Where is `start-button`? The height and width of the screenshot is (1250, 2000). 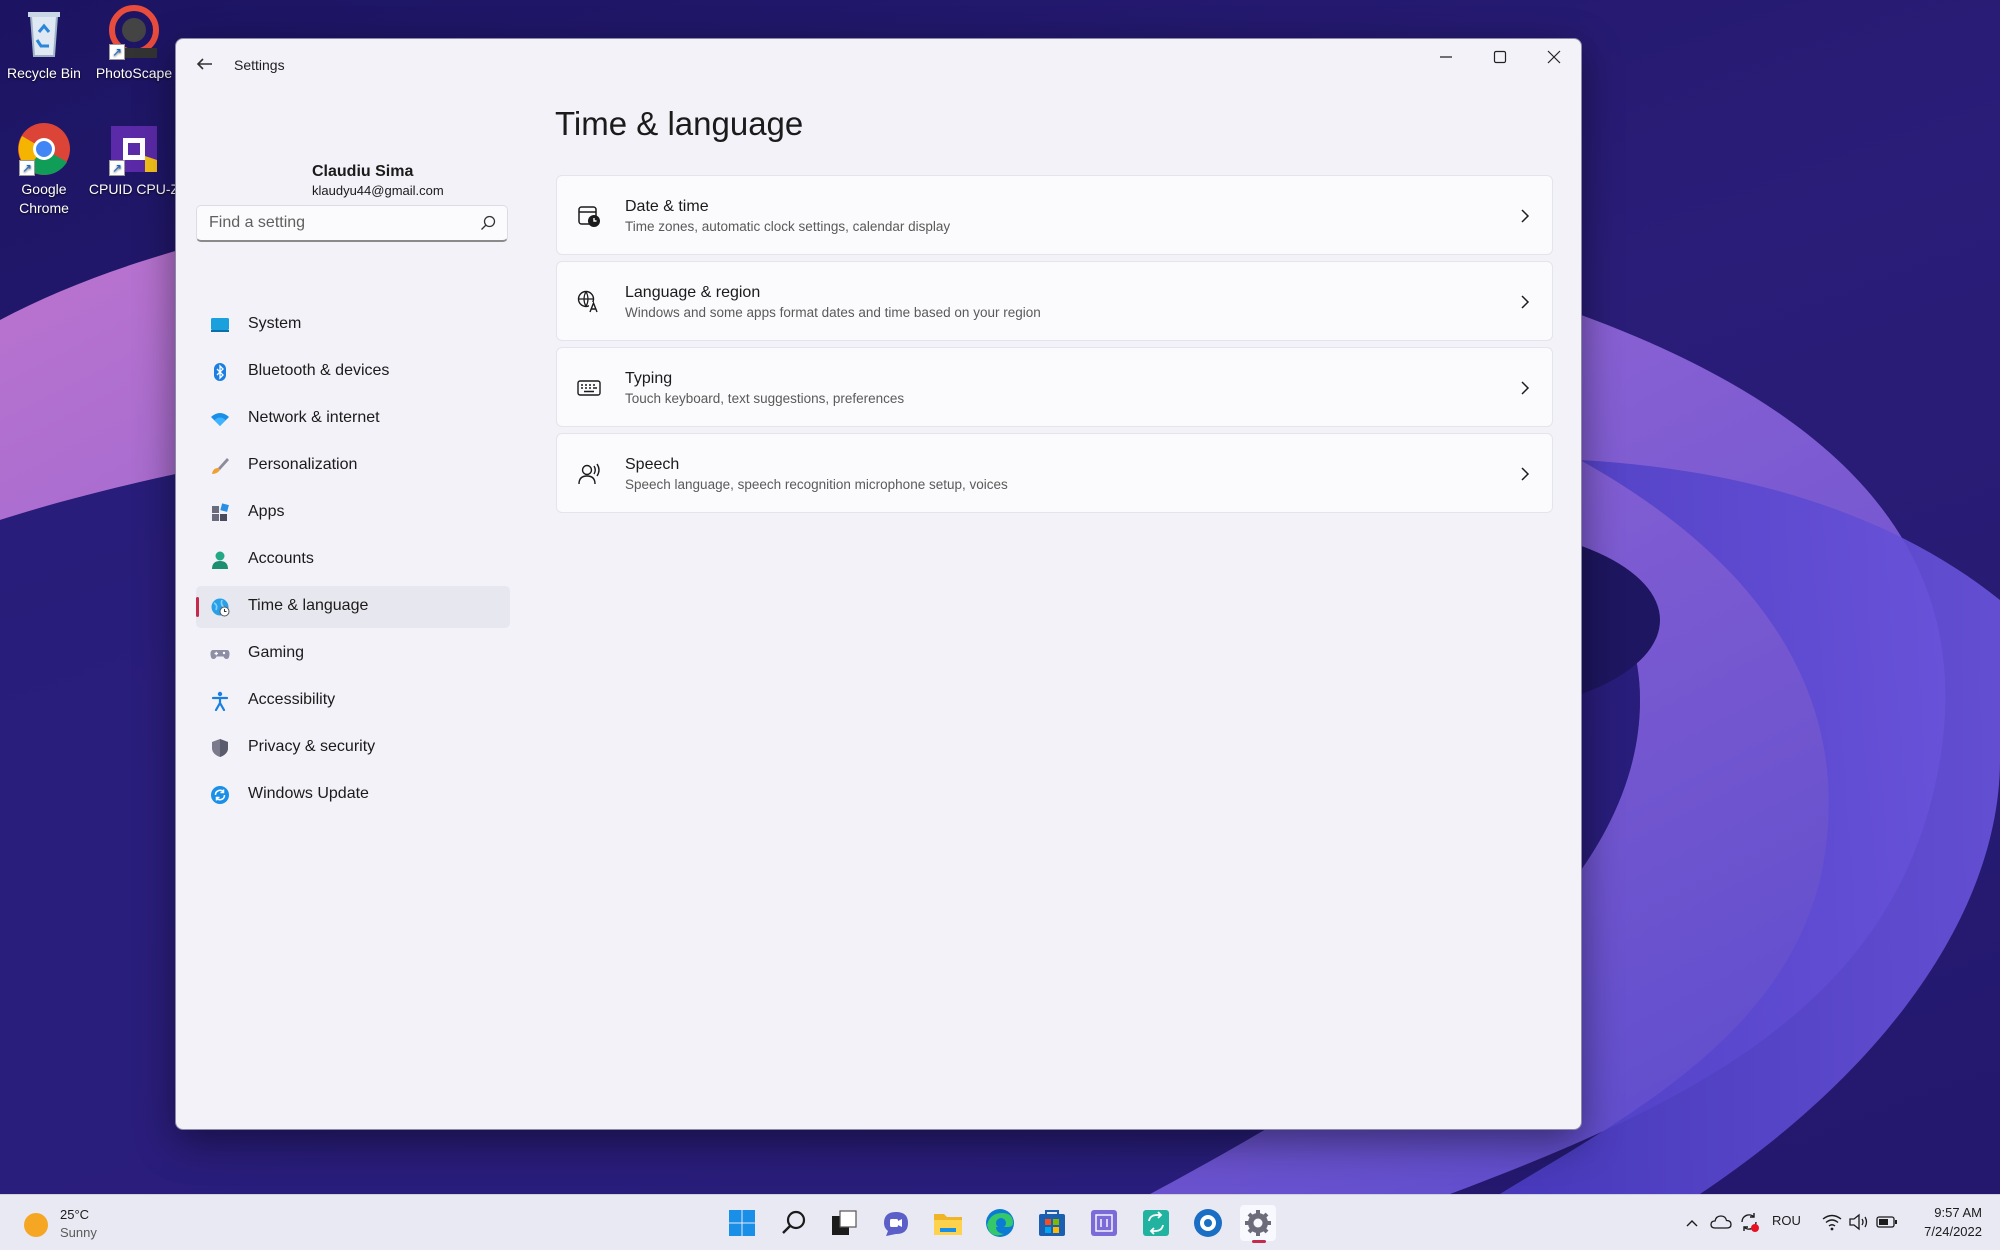 start-button is located at coordinates (742, 1223).